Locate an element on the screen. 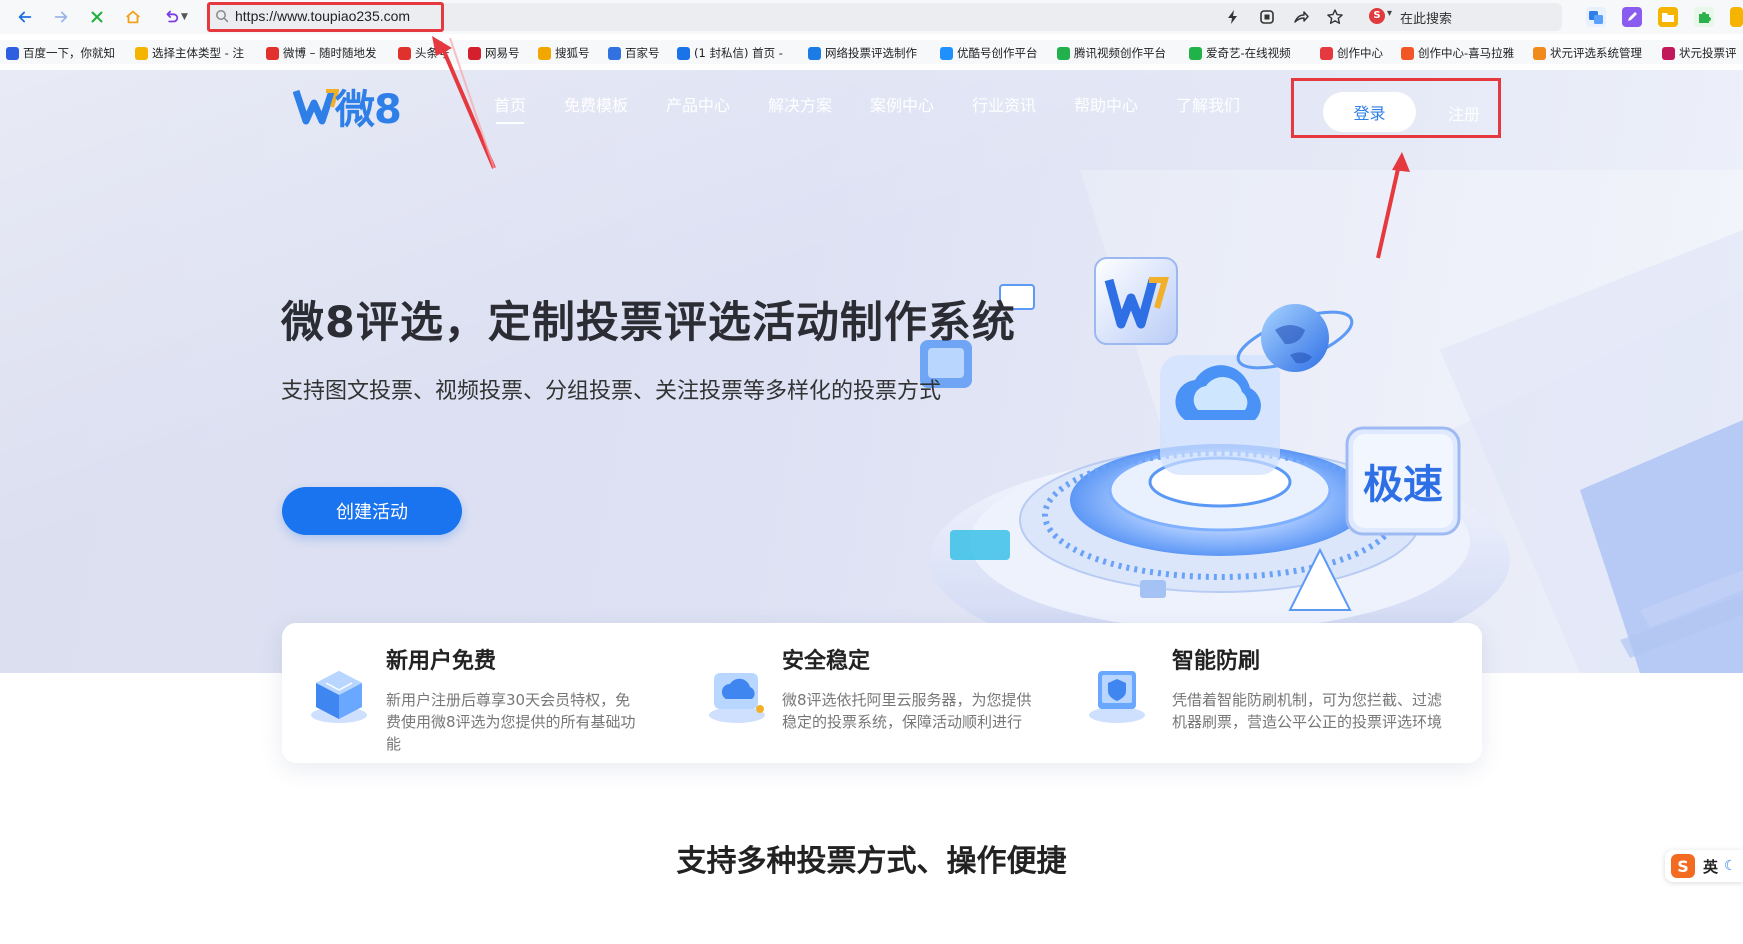  share-icon is located at coordinates (1301, 17).